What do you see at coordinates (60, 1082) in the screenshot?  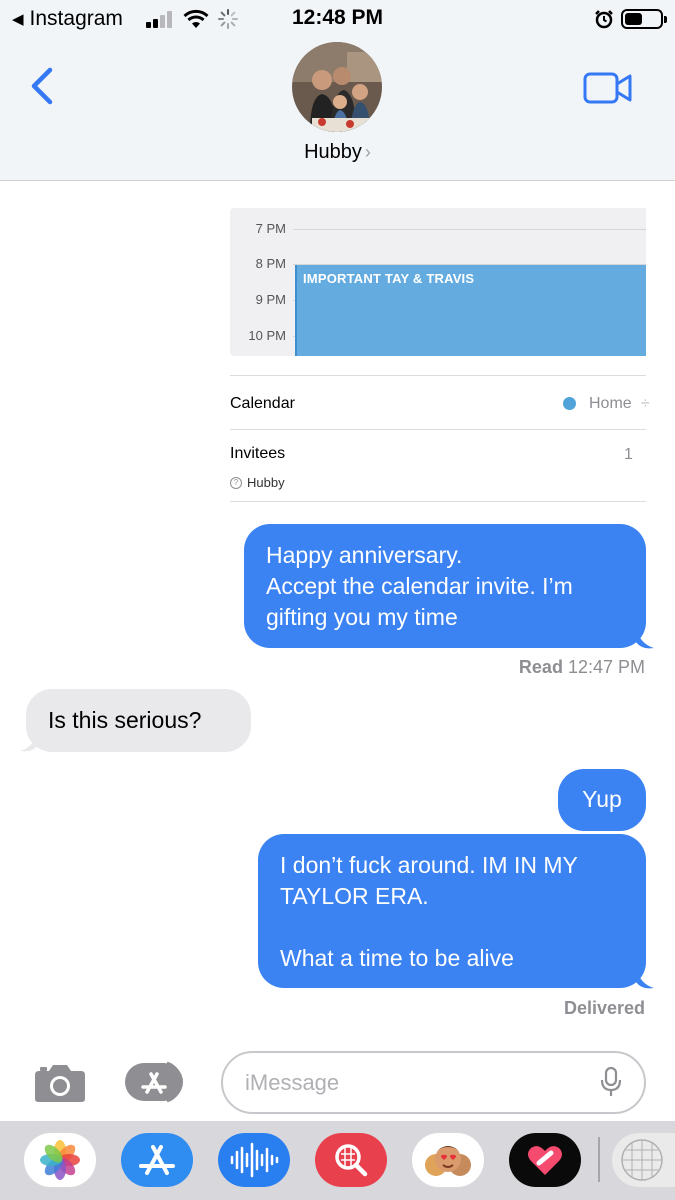 I see `camera-icon` at bounding box center [60, 1082].